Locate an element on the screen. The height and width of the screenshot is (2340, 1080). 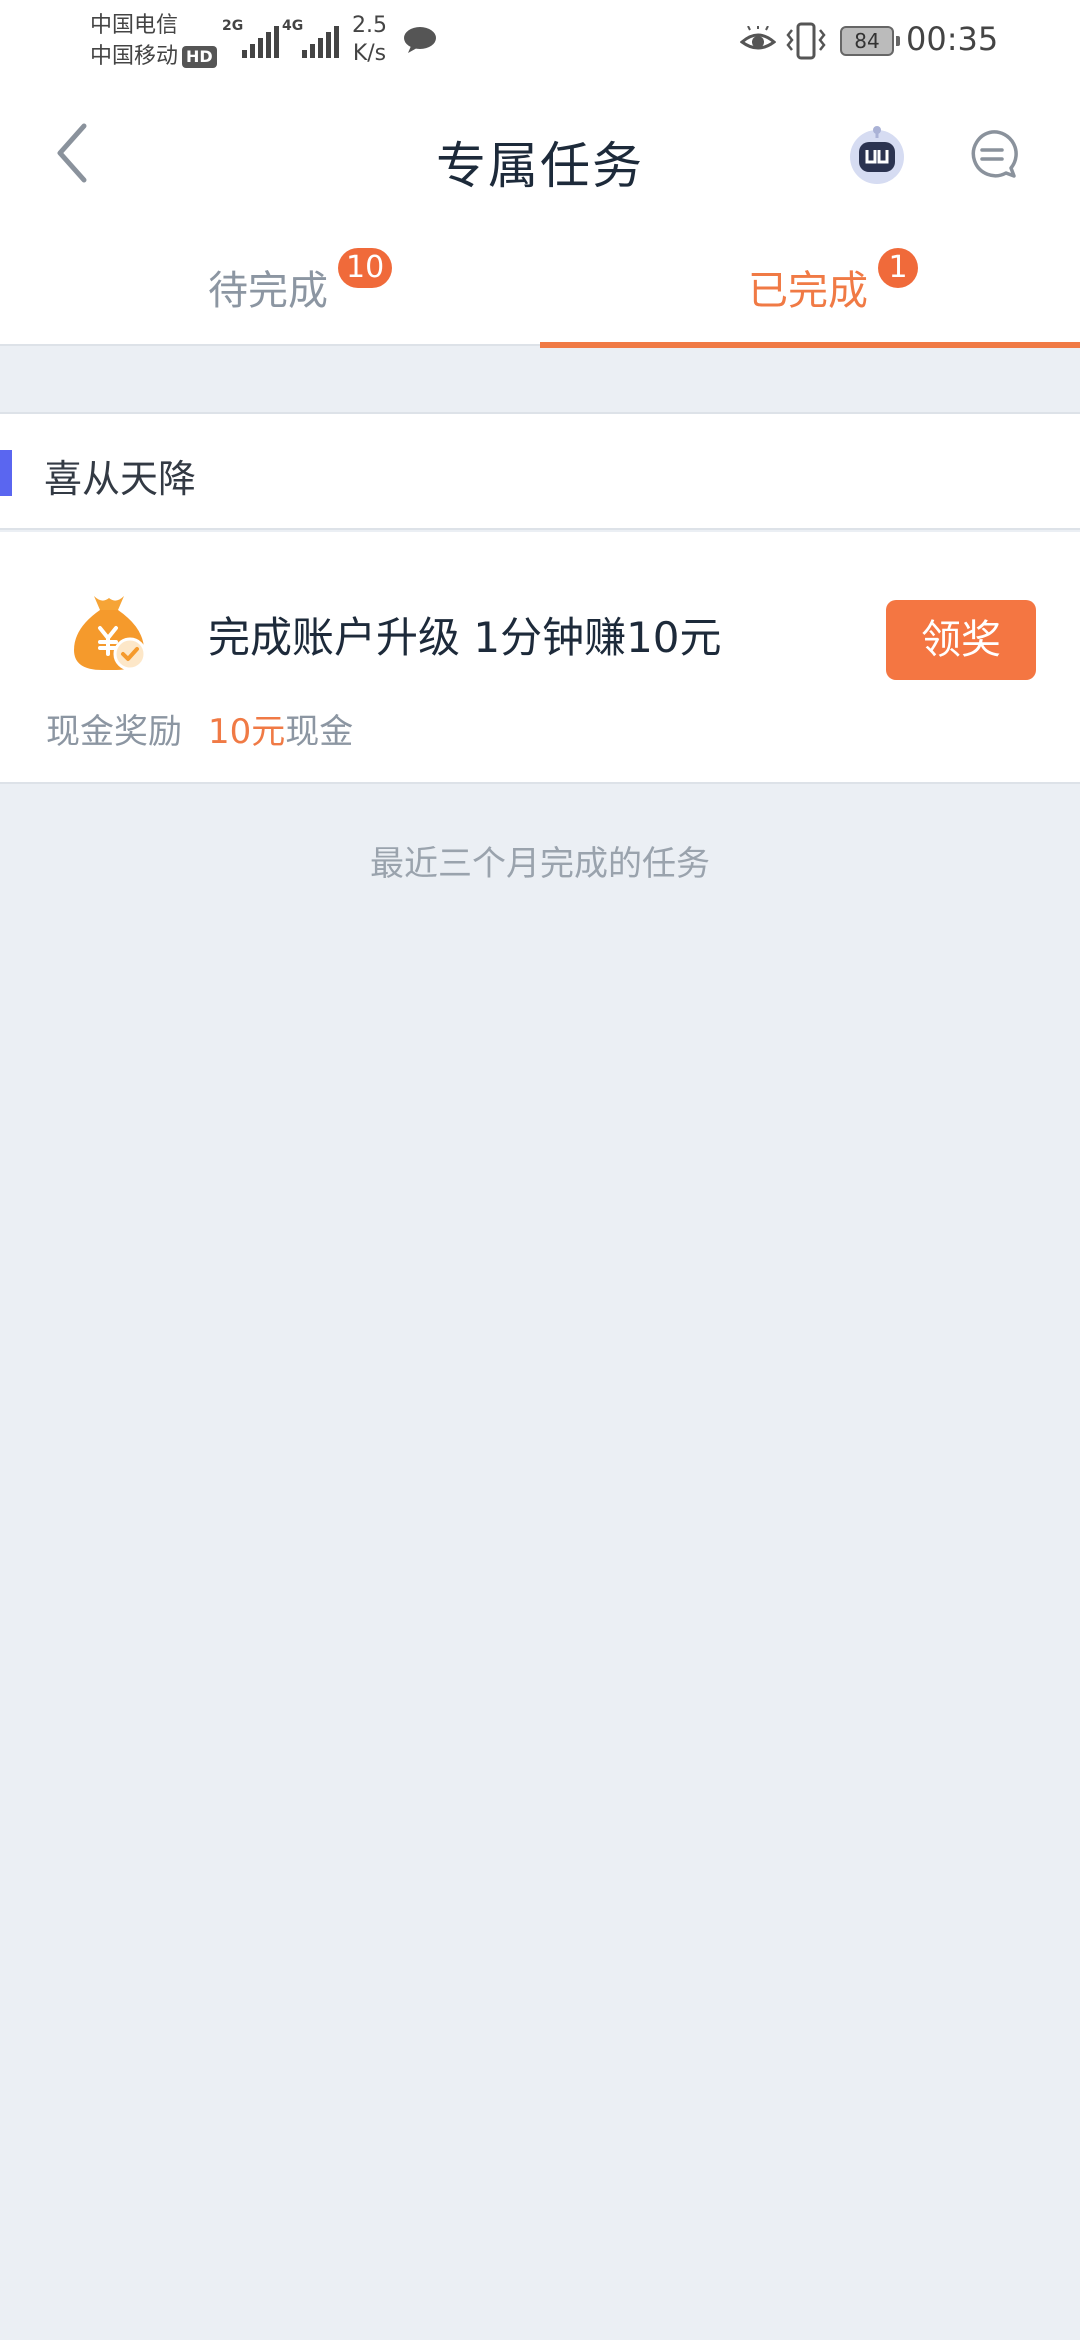
carrier-info: 中国电信 中国移动 HD is located at coordinates (153, 41).